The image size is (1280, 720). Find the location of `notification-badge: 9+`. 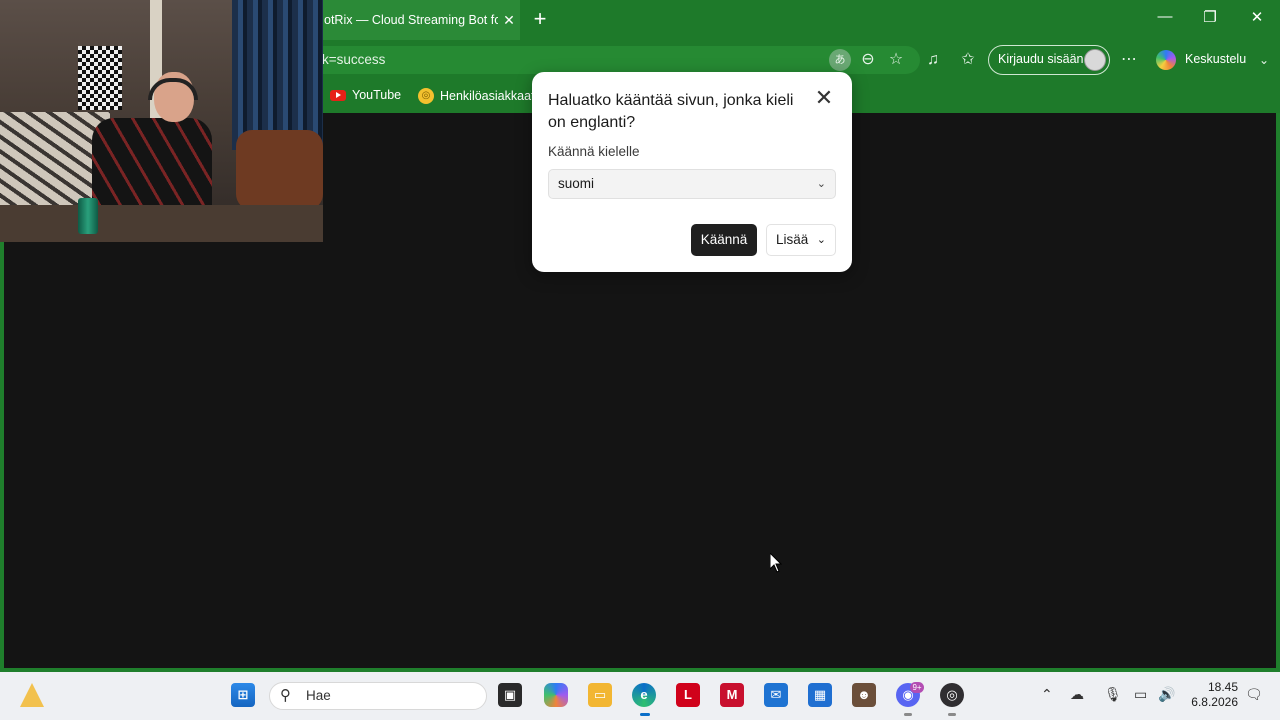

notification-badge: 9+ is located at coordinates (917, 687).